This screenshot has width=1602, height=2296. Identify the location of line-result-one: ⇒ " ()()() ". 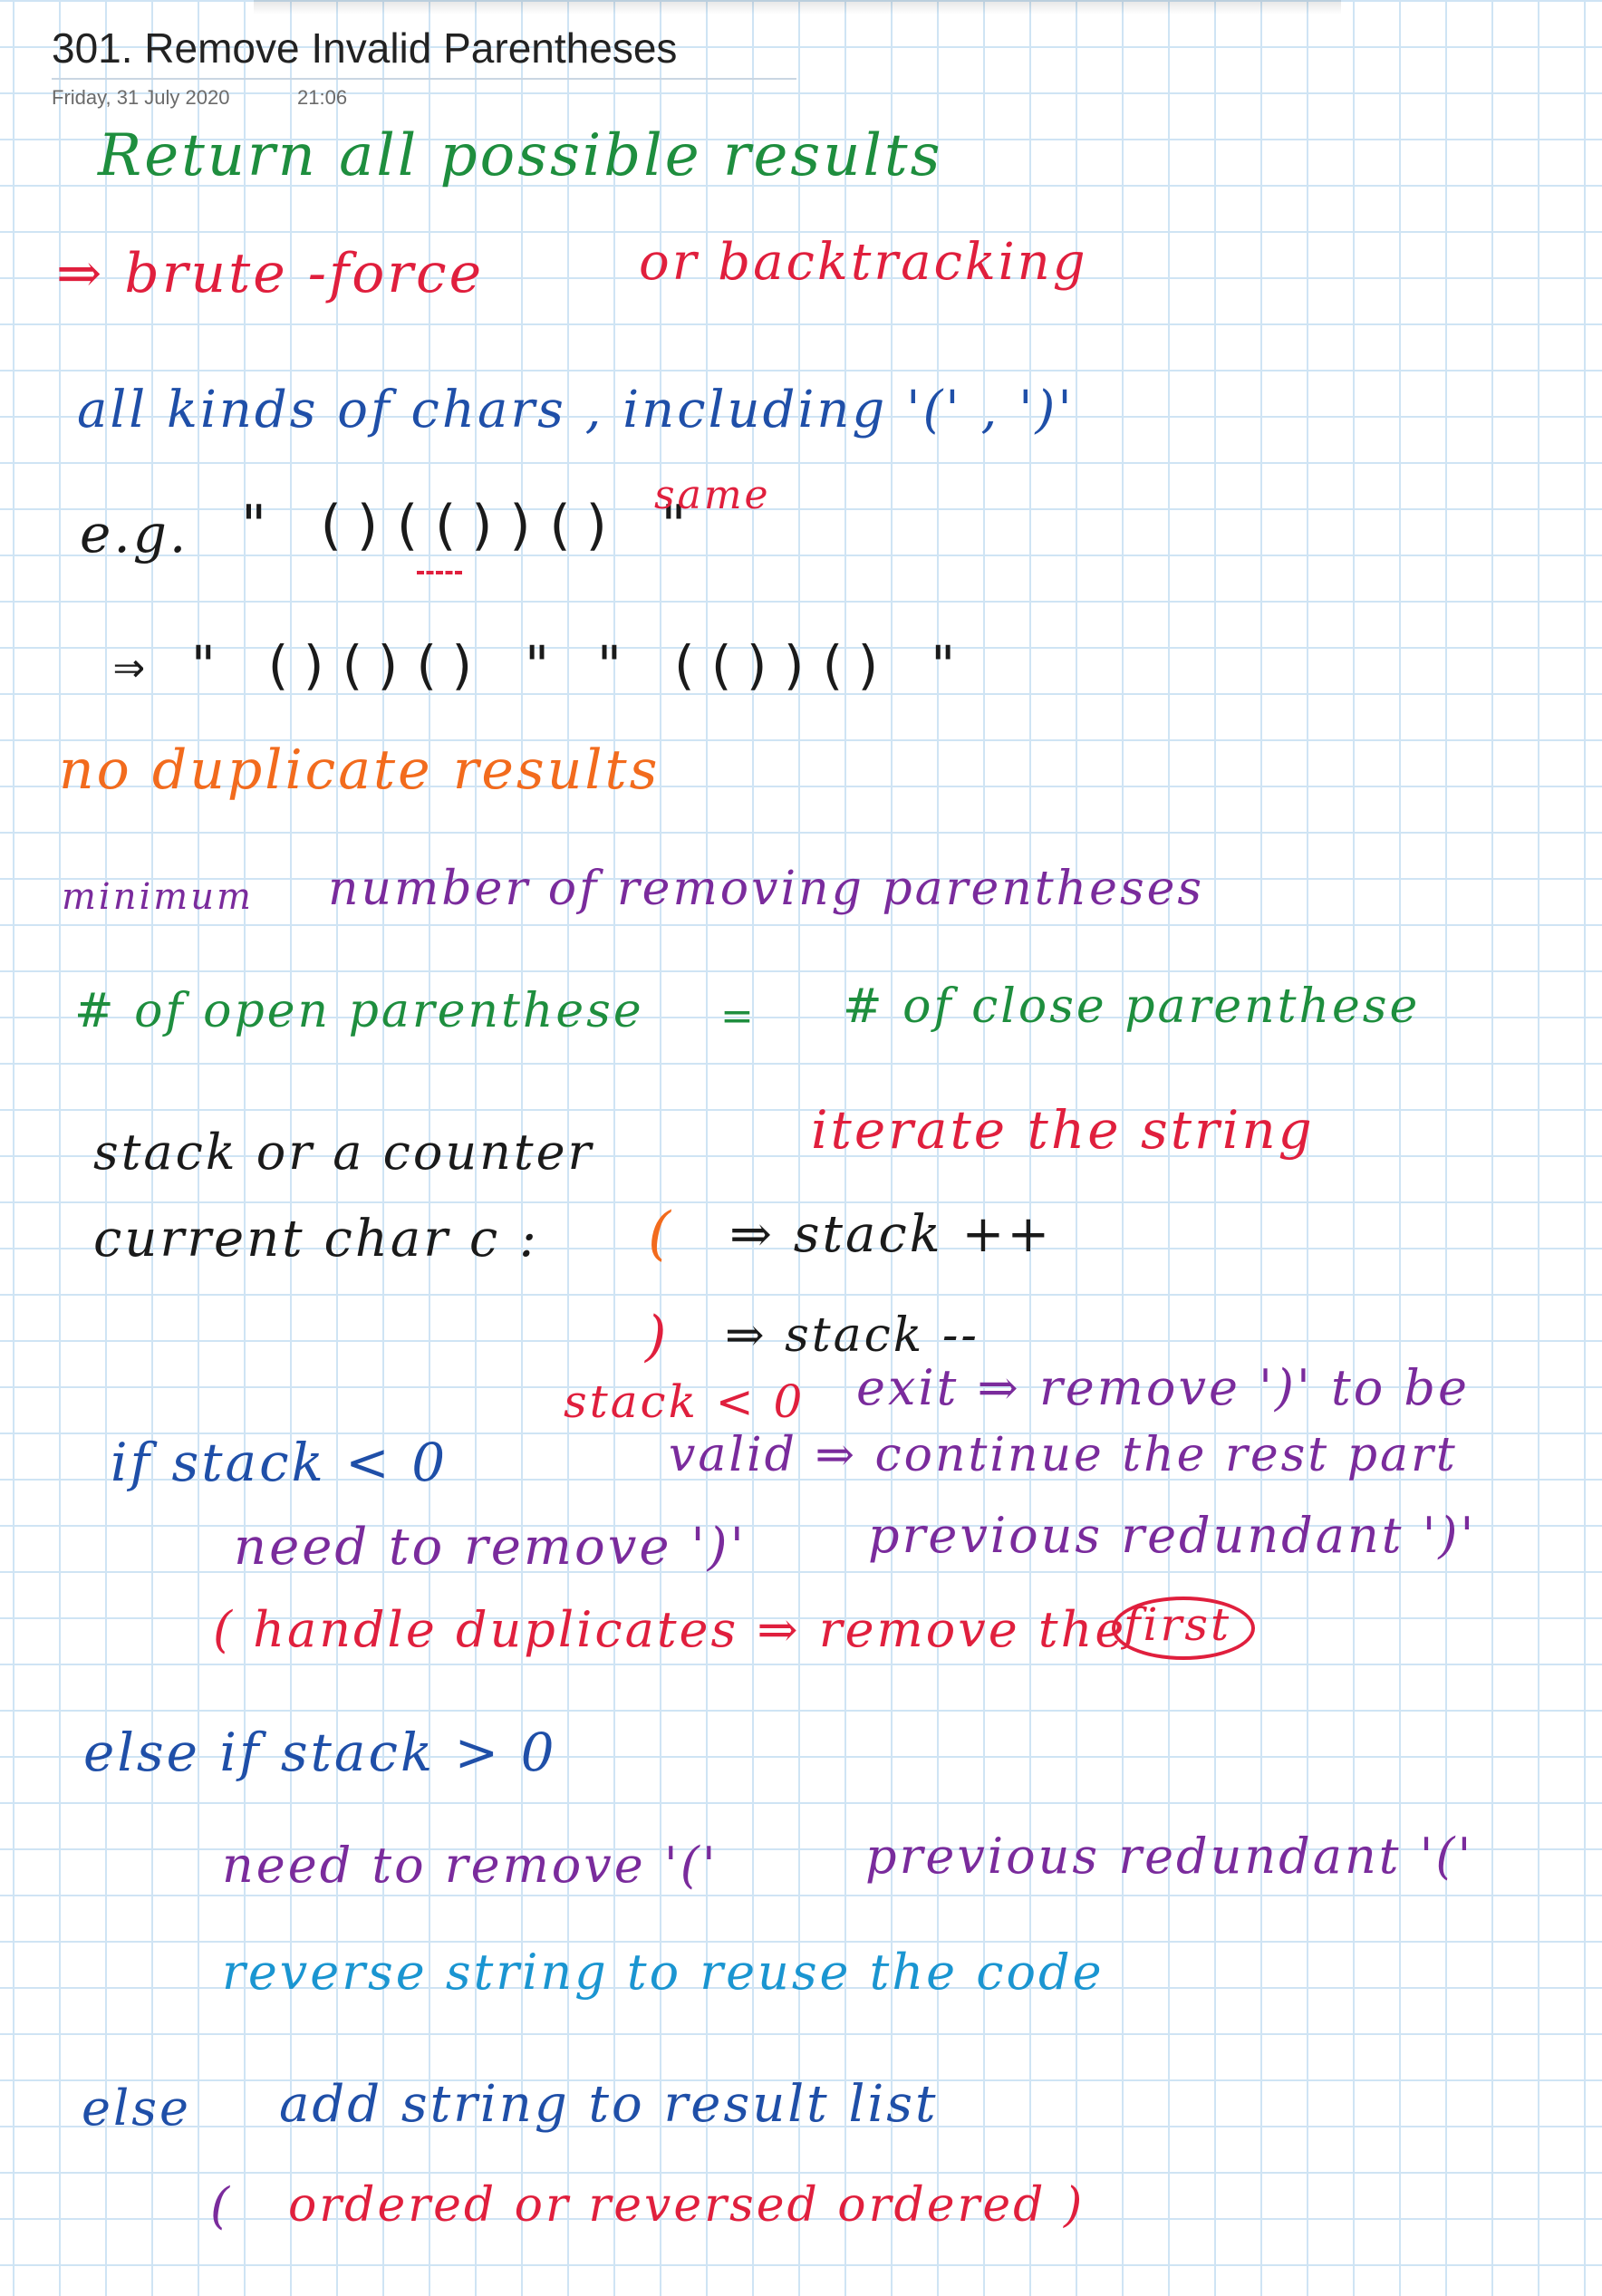
(336, 665).